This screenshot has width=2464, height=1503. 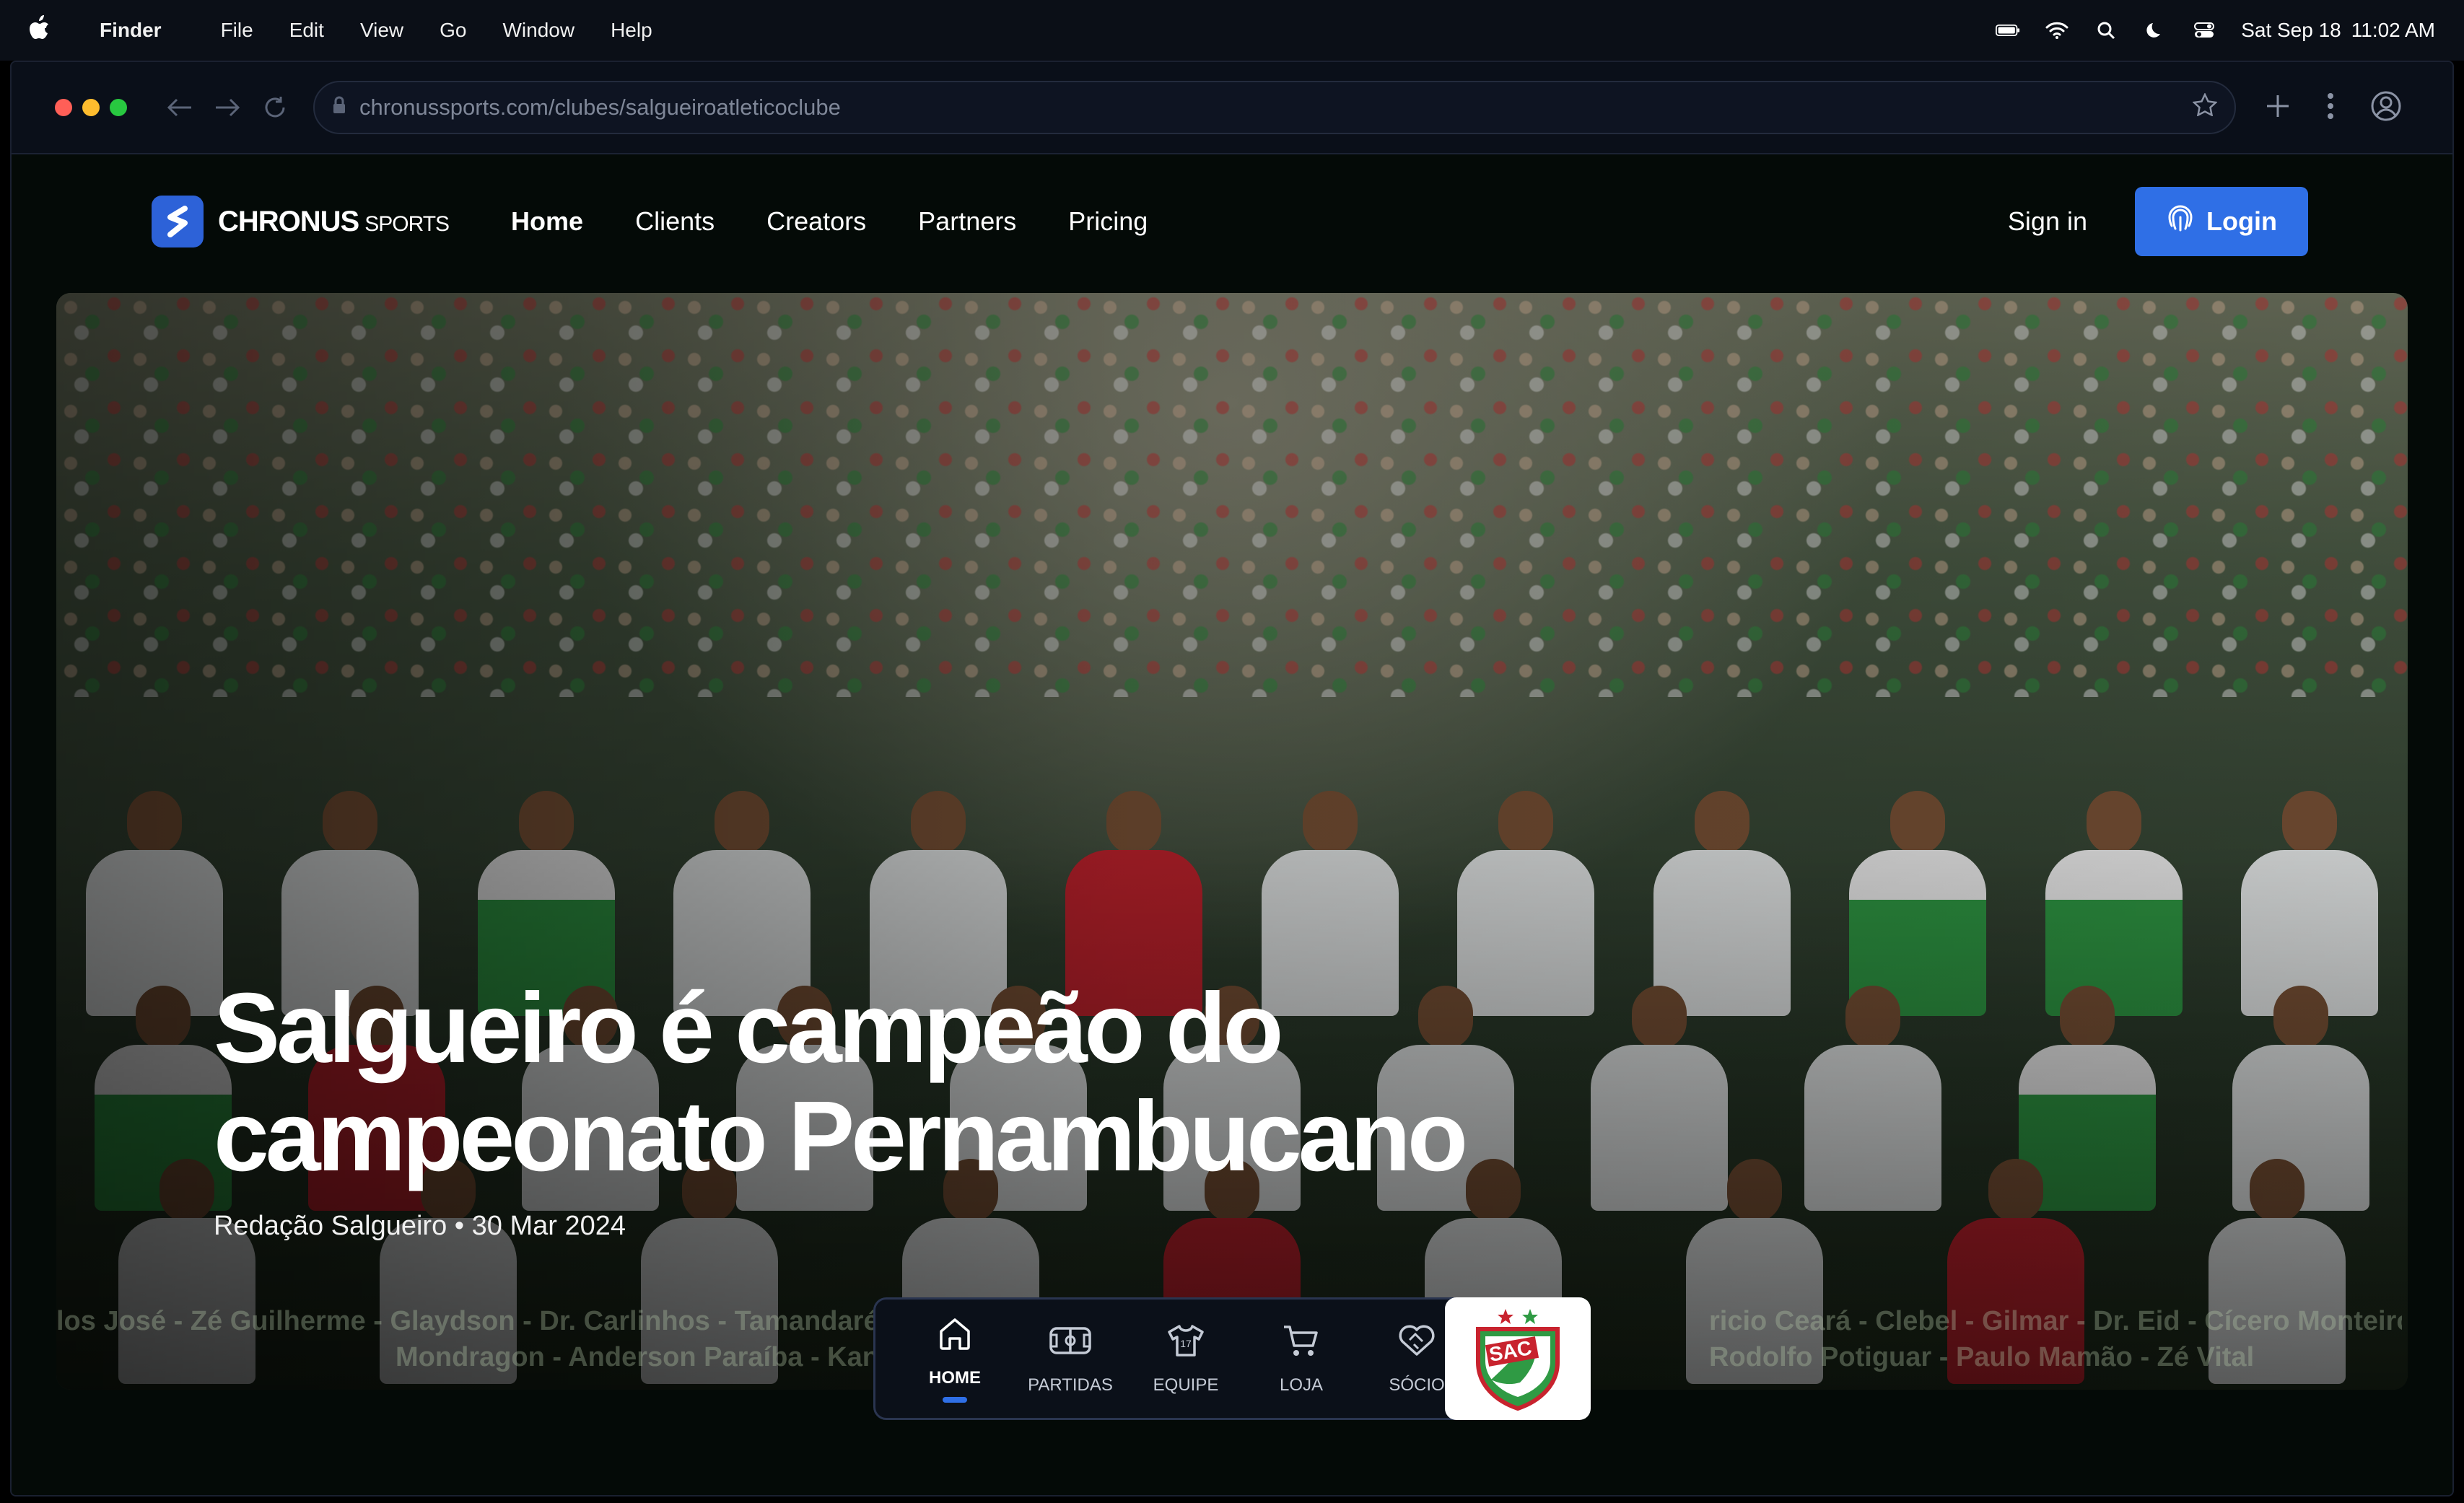 What do you see at coordinates (955, 1336) in the screenshot?
I see `home-icon` at bounding box center [955, 1336].